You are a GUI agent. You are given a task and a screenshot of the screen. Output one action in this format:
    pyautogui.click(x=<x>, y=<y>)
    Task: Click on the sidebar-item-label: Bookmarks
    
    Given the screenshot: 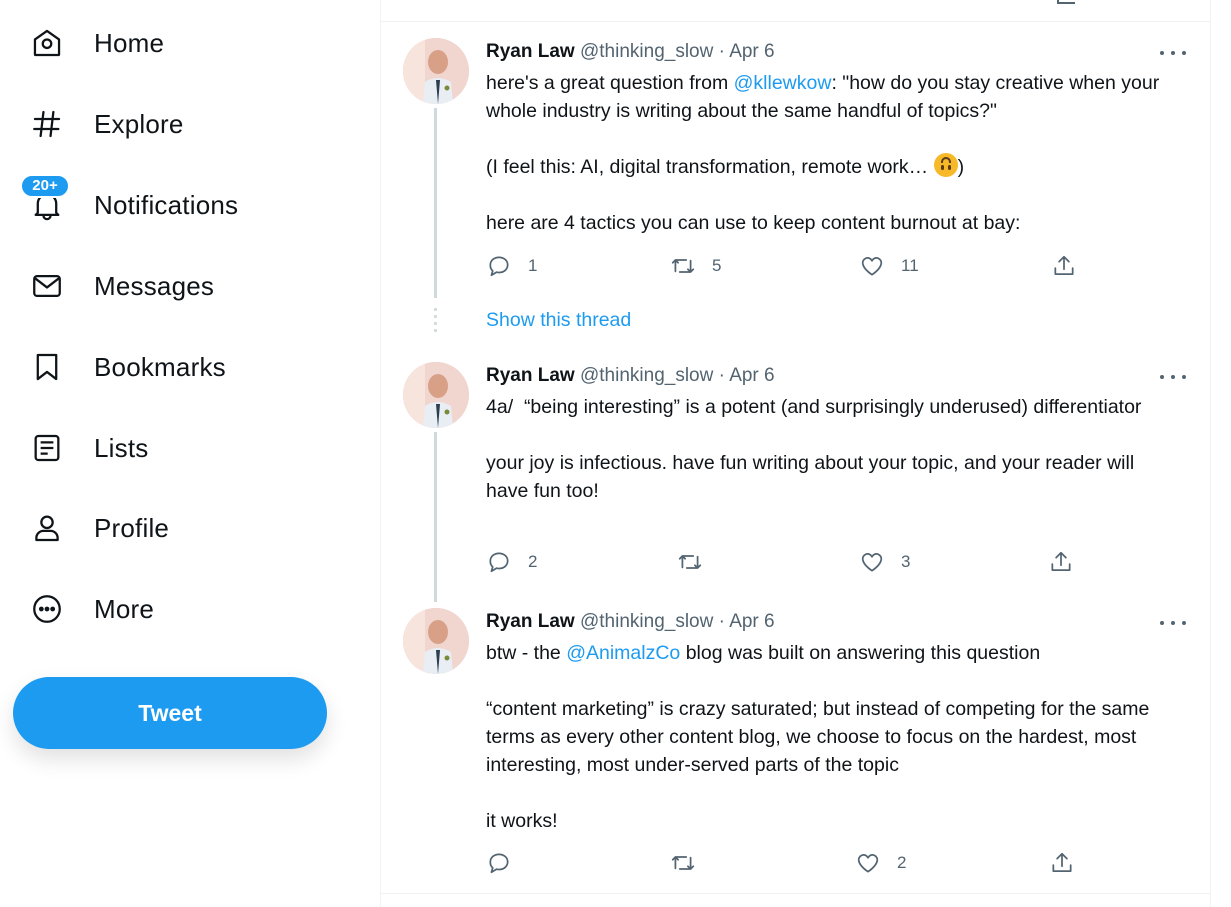 What is the action you would take?
    pyautogui.click(x=160, y=367)
    